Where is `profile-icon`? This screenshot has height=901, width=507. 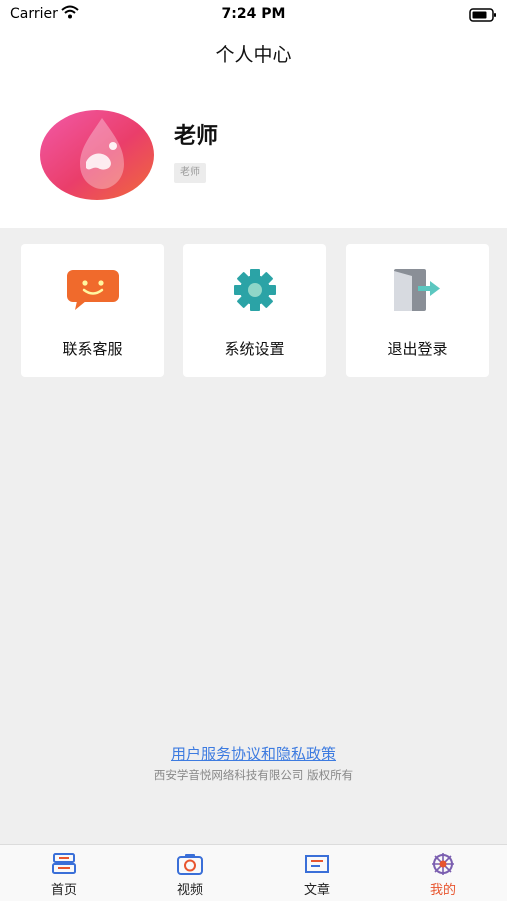
profile-icon is located at coordinates (443, 864).